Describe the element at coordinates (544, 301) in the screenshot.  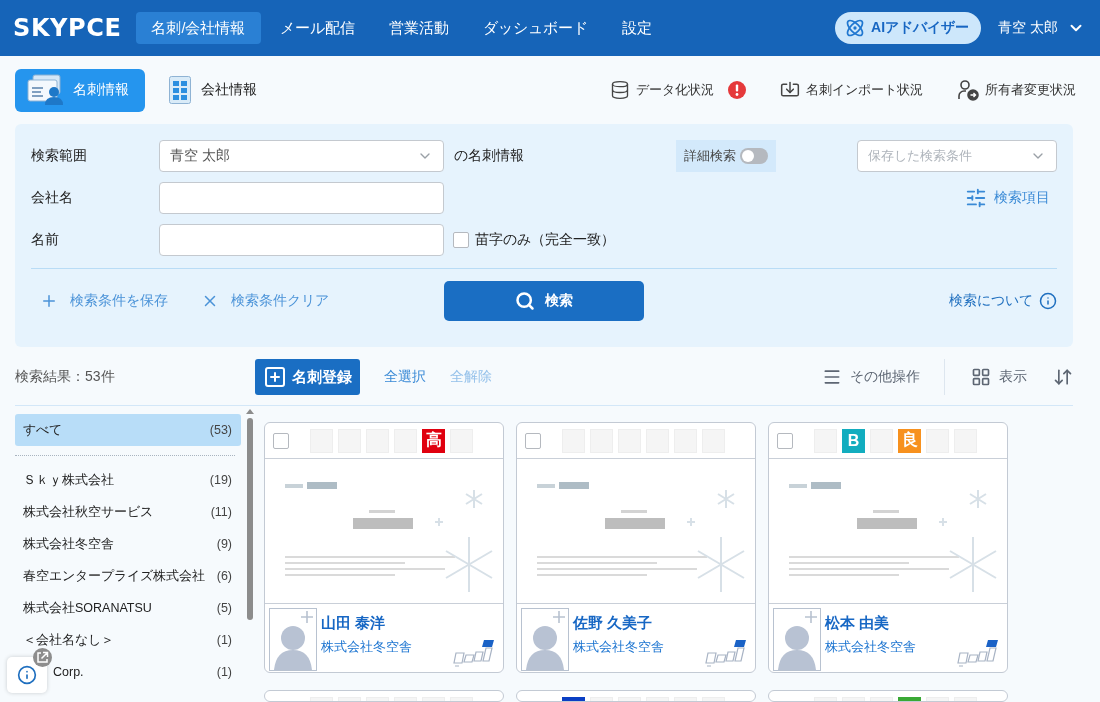
I see `search-button: 検索` at that location.